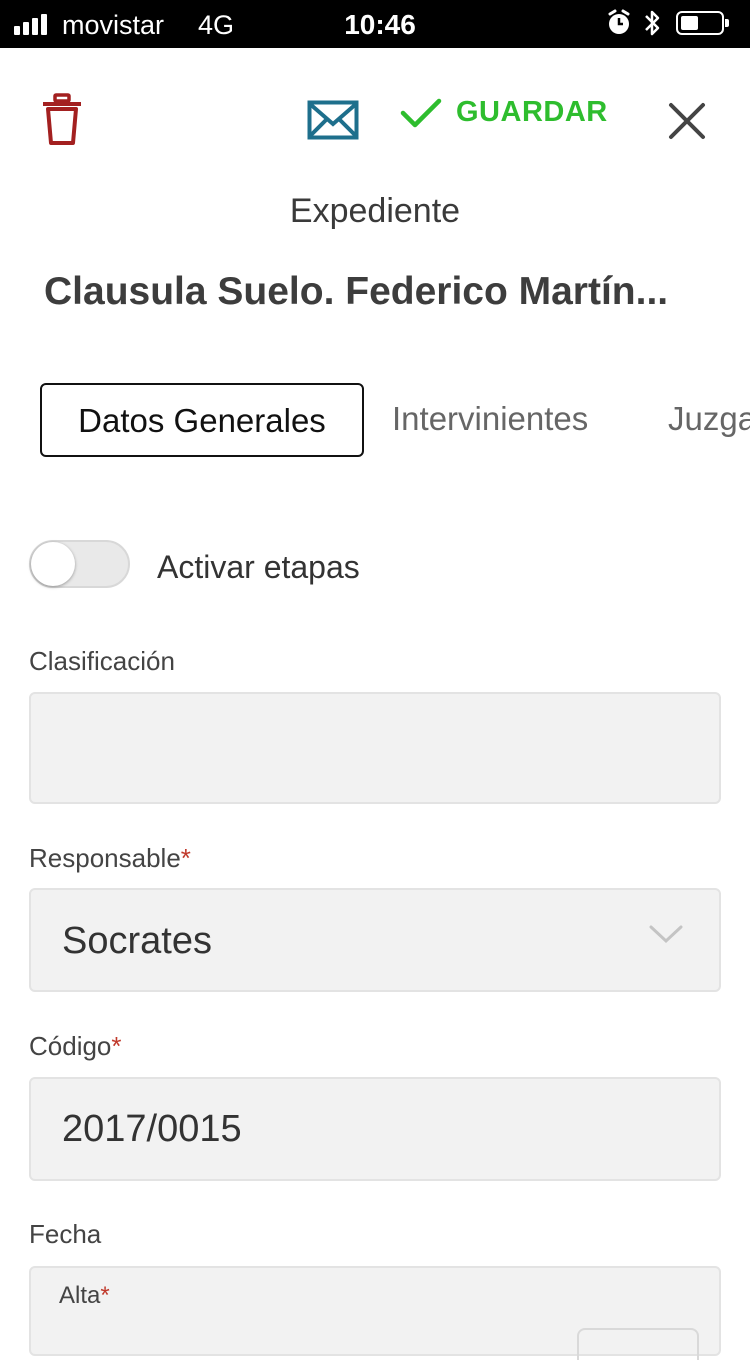  Describe the element at coordinates (202, 420) in the screenshot. I see `tab-datos-generales: Datos Generales` at that location.